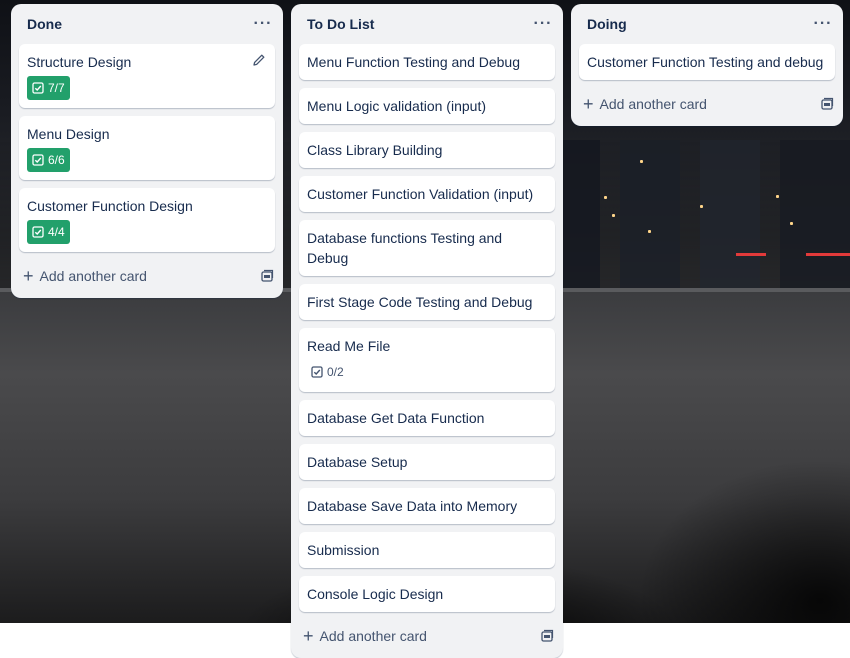  I want to click on card-title: Customer Function Validation (input), so click(420, 194).